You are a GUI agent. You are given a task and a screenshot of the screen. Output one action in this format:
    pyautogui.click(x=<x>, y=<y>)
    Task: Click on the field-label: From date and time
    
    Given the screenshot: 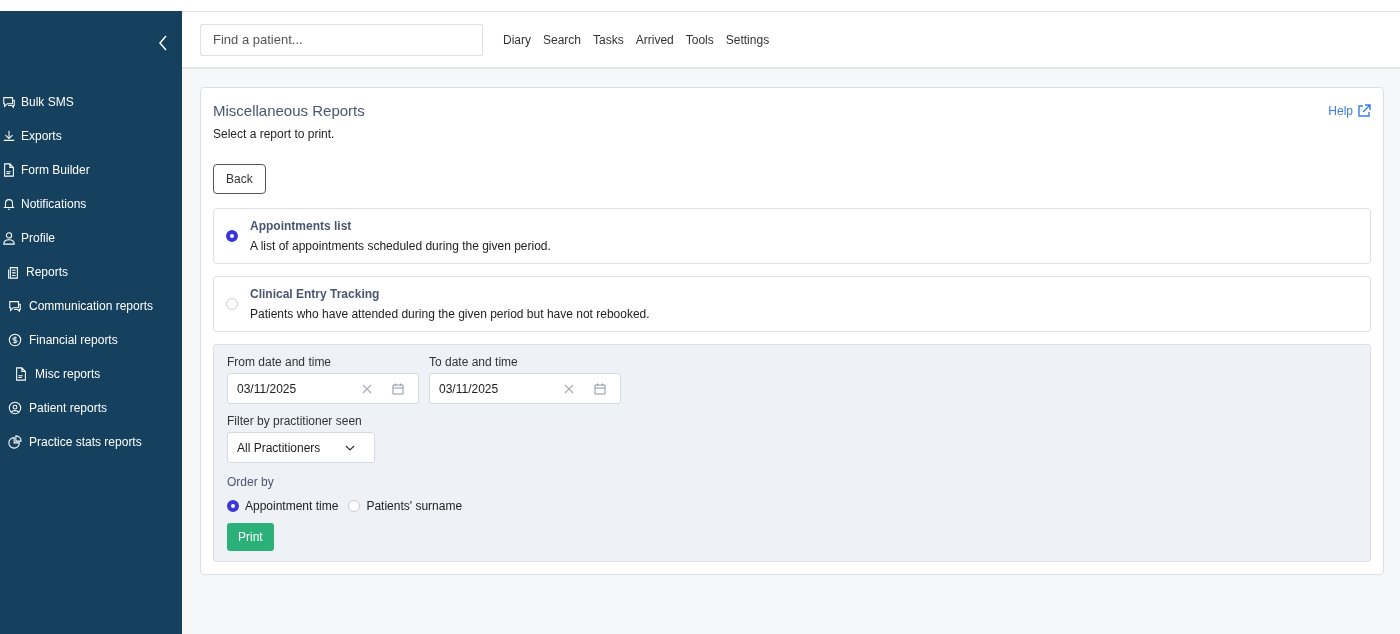 What is the action you would take?
    pyautogui.click(x=280, y=362)
    